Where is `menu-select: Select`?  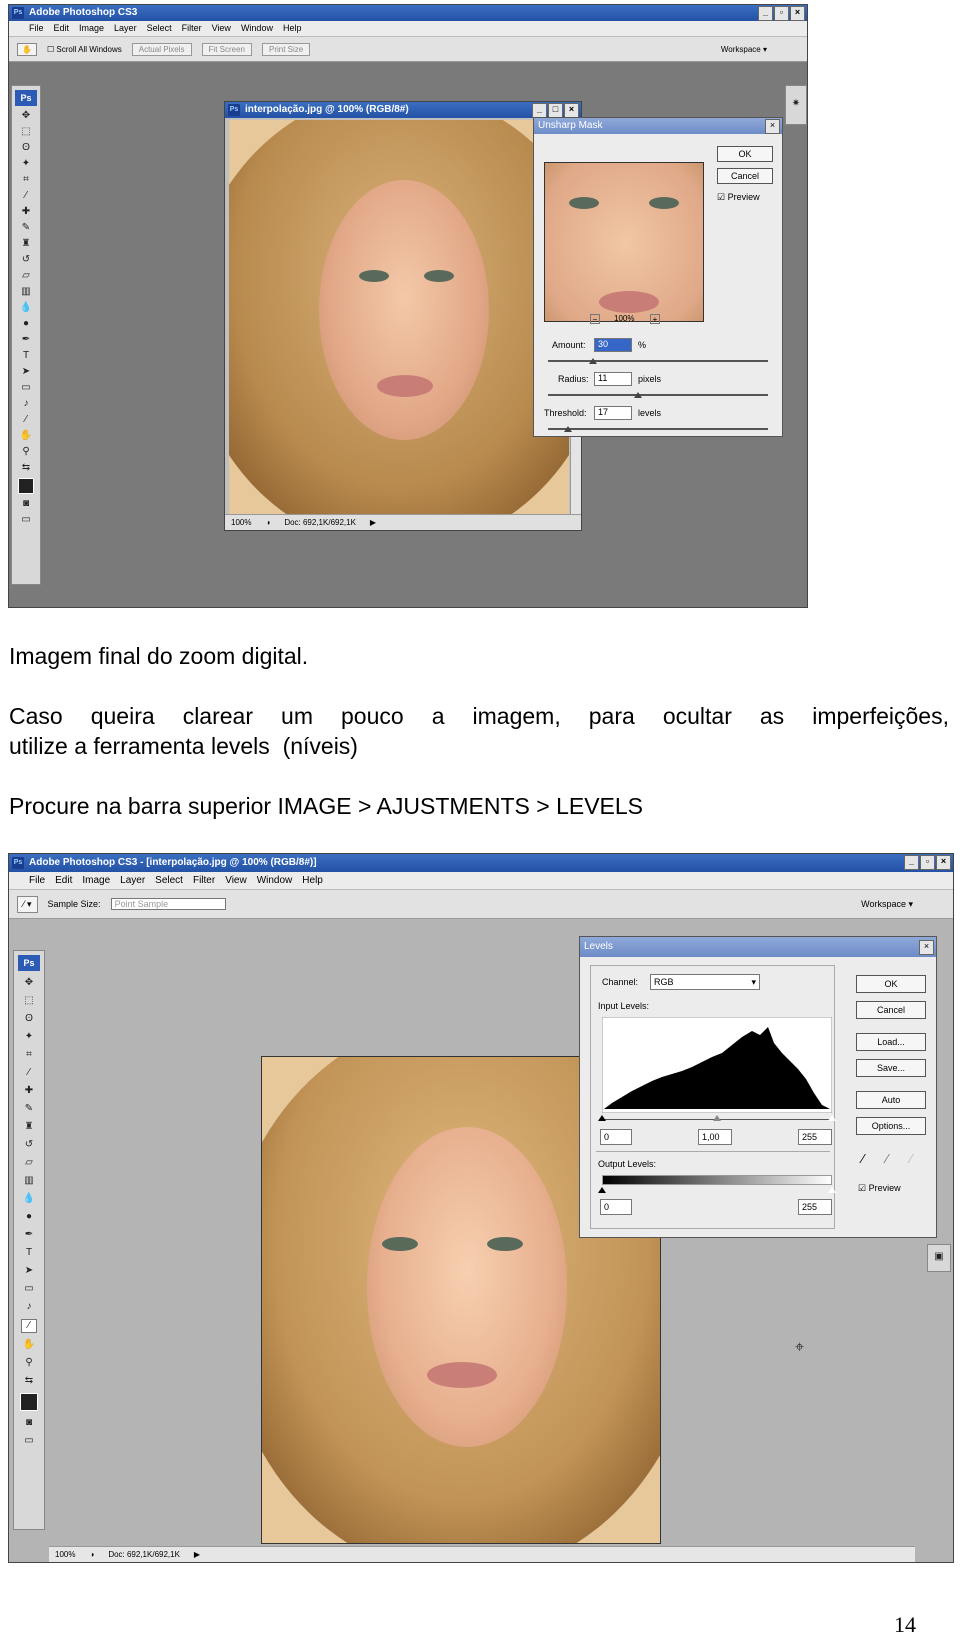 menu-select: Select is located at coordinates (159, 28).